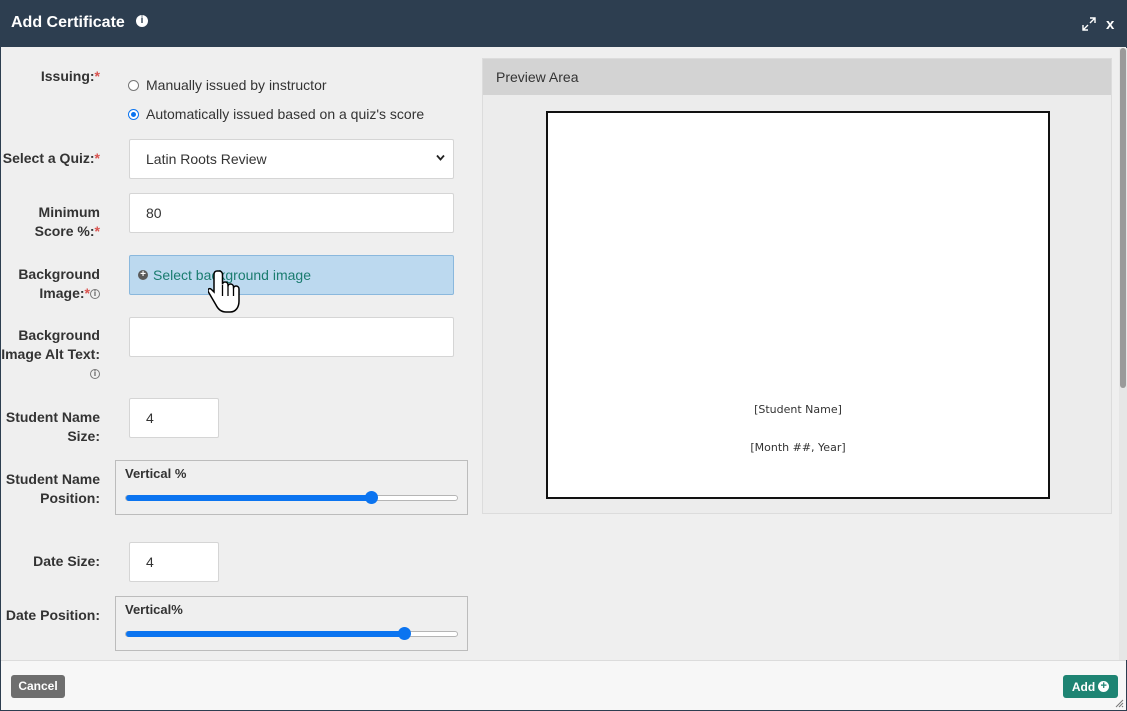 The width and height of the screenshot is (1127, 711). Describe the element at coordinates (66, 561) in the screenshot. I see `date-size-label: Date Size:` at that location.